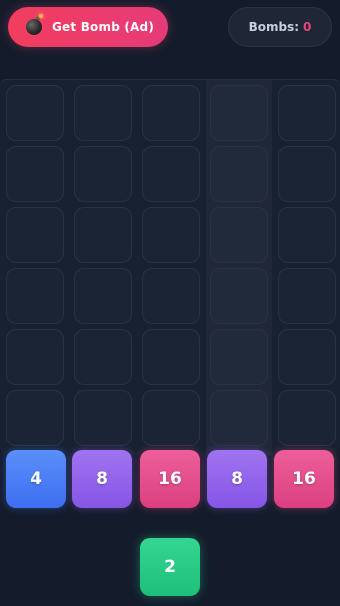  I want to click on bomb-icon, so click(34, 24).